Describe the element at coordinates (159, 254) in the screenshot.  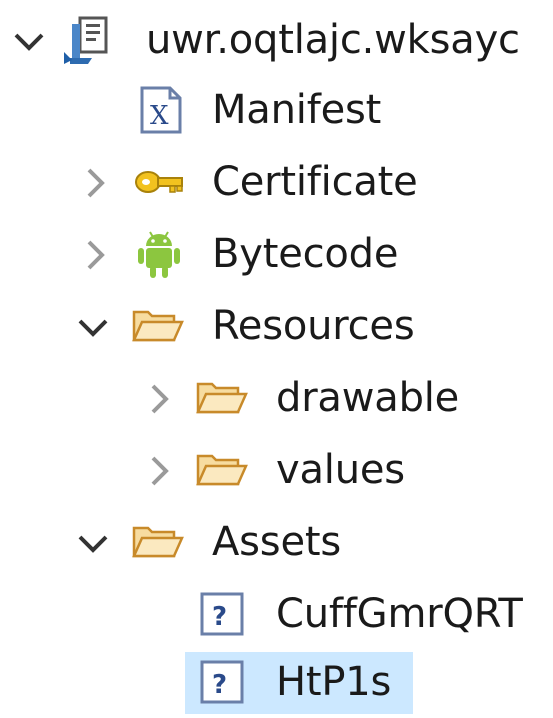
I see `android-icon` at that location.